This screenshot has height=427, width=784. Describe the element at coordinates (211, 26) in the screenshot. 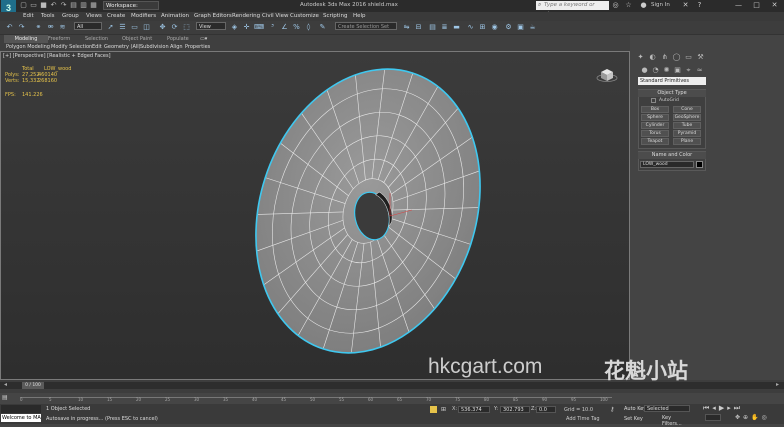

I see `reference-coordinate-dropdown: View` at that location.